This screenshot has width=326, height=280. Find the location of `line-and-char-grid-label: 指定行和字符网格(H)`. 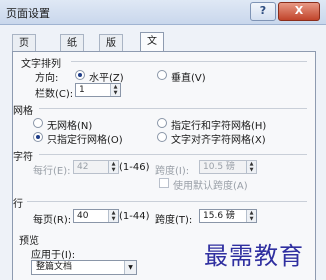

line-and-char-grid-label: 指定行和字符网格(H) is located at coordinates (218, 124).